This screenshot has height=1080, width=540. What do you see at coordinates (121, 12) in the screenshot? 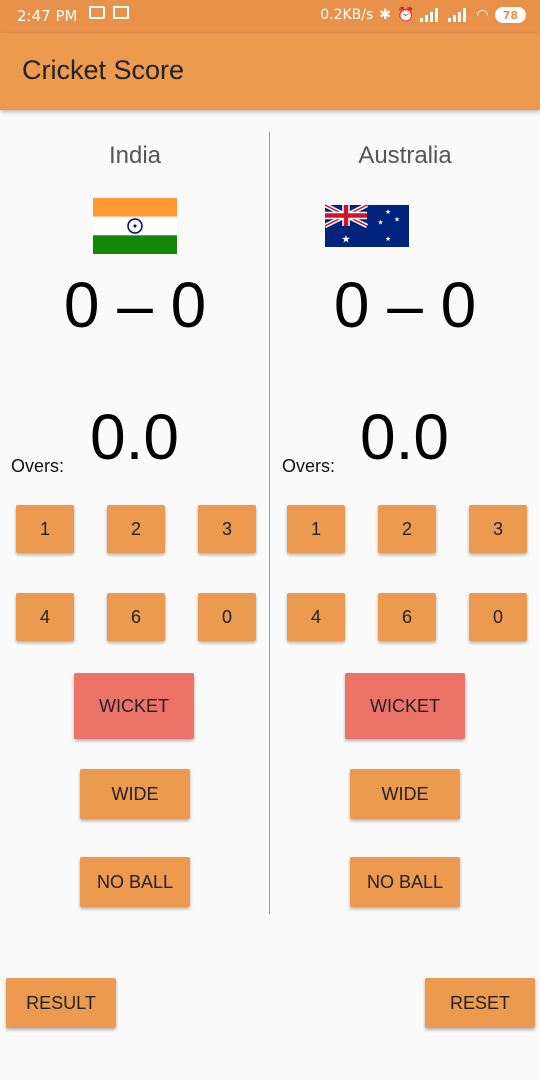
I see `laptop-icon` at bounding box center [121, 12].